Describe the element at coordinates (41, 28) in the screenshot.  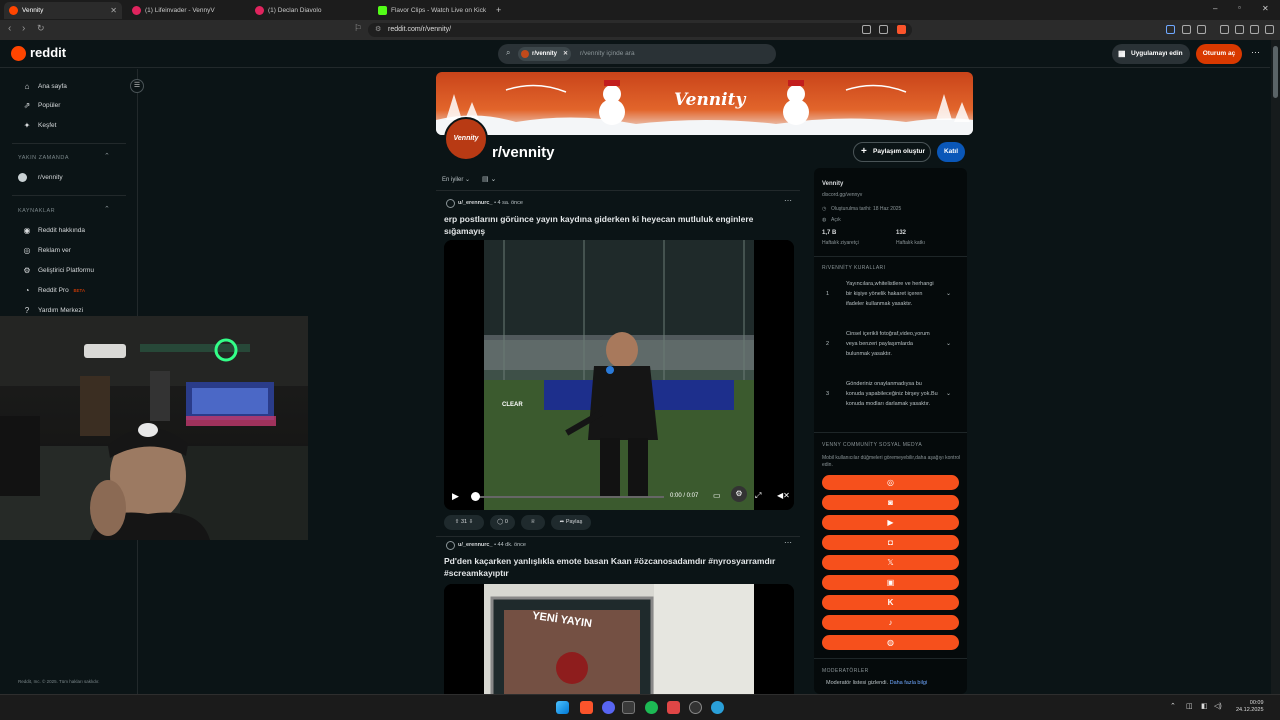
I see `reload-icon: ↻` at that location.